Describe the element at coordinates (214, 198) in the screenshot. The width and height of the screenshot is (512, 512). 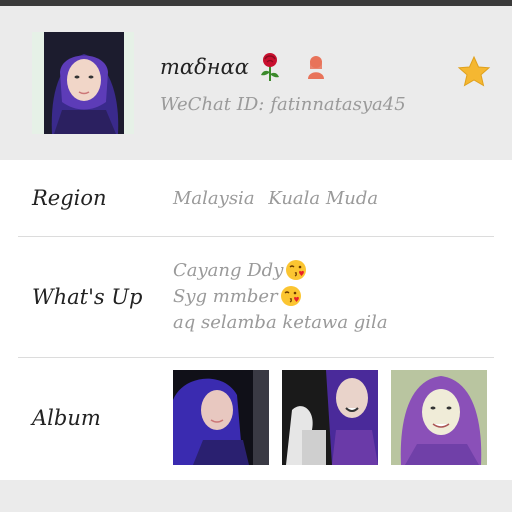
I see `region-country: Malaysia` at that location.